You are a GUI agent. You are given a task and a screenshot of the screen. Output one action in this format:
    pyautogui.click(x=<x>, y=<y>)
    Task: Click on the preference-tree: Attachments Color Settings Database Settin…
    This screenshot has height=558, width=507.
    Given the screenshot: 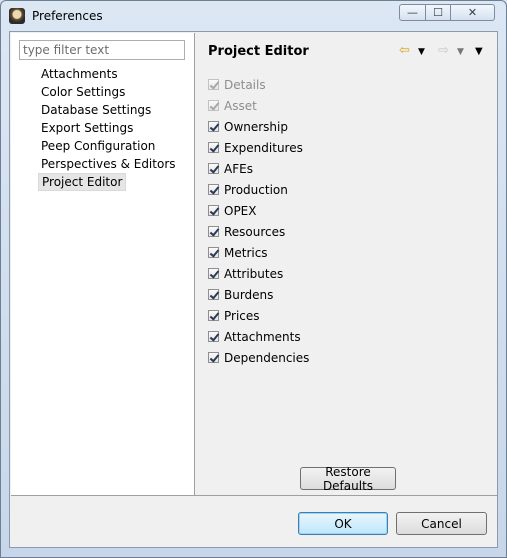 What is the action you would take?
    pyautogui.click(x=108, y=128)
    